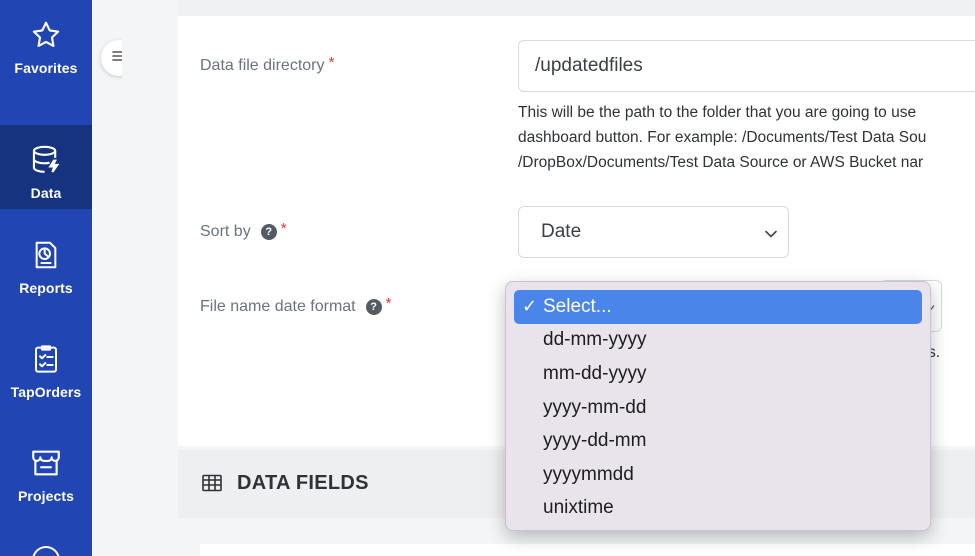 The height and width of the screenshot is (556, 975). I want to click on file-name-date-format-label: File name date format? *, so click(296, 305).